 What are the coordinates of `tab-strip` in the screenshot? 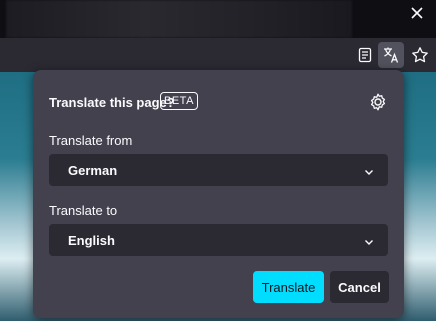 It's located at (218, 19).